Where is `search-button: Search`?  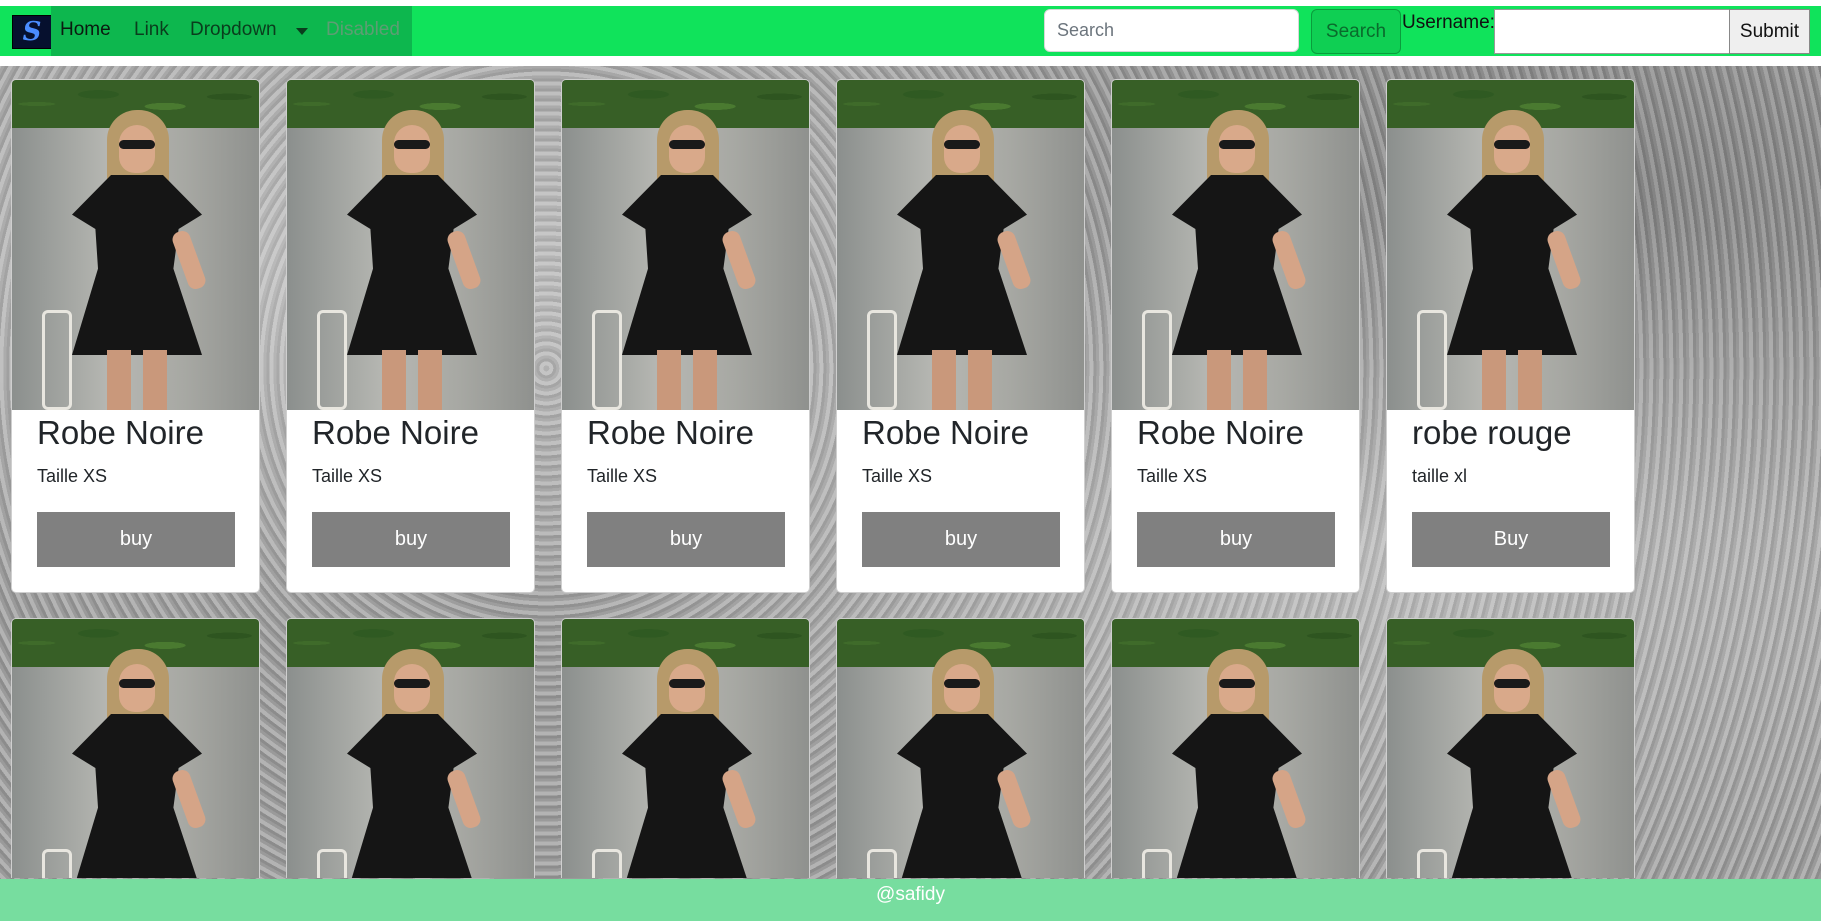
search-button: Search is located at coordinates (1356, 31).